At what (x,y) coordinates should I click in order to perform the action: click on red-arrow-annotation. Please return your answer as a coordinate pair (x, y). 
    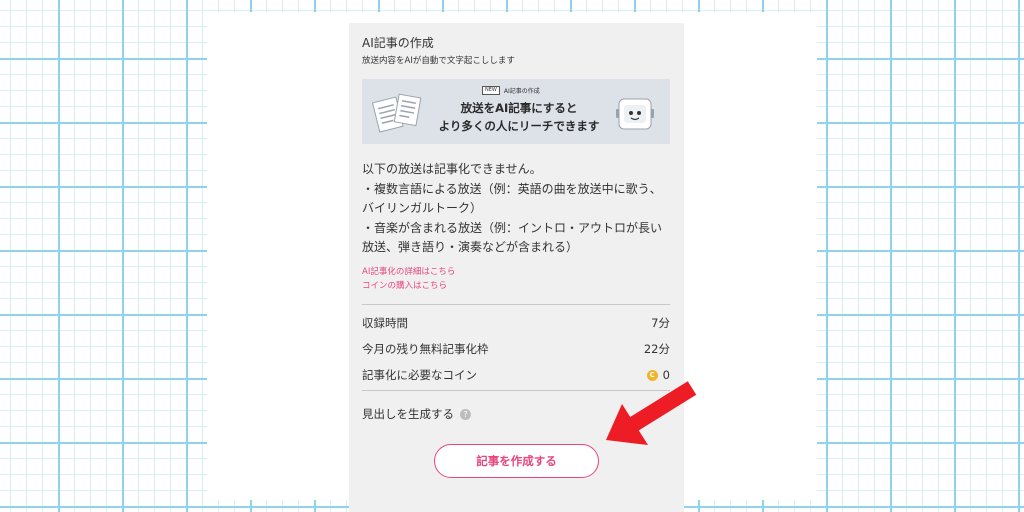
    Looking at the image, I should click on (651, 413).